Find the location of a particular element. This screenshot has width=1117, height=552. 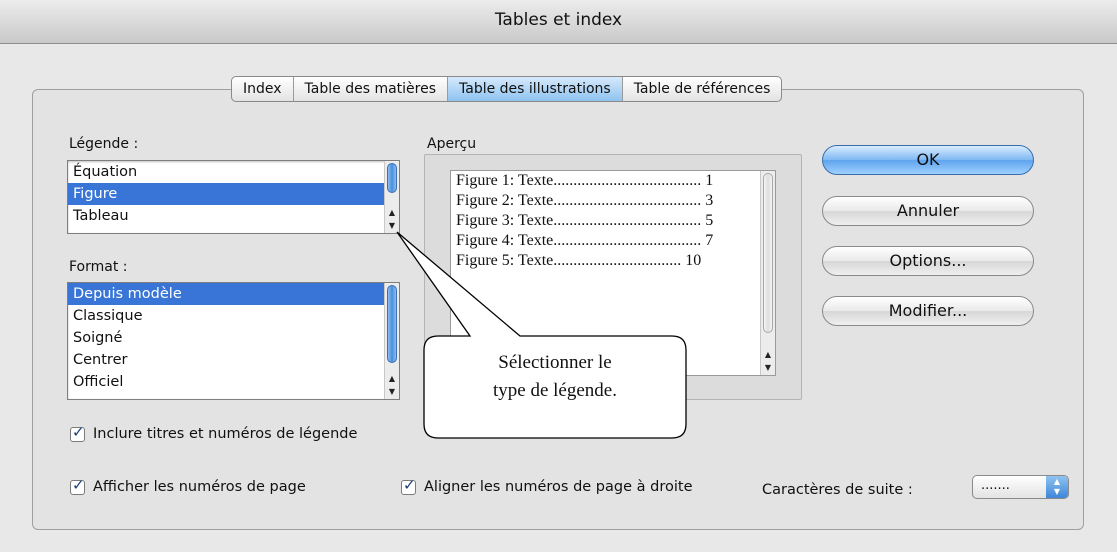

callout-shape is located at coordinates (541, 335).